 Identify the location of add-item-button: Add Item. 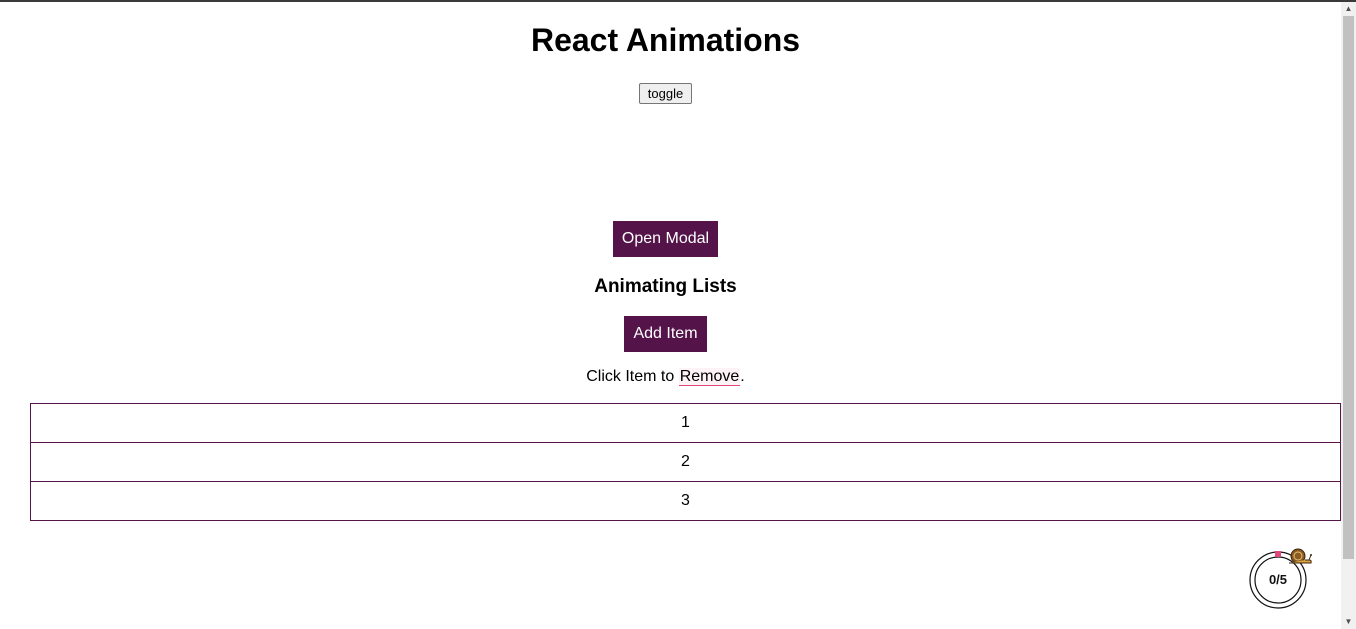
(665, 334).